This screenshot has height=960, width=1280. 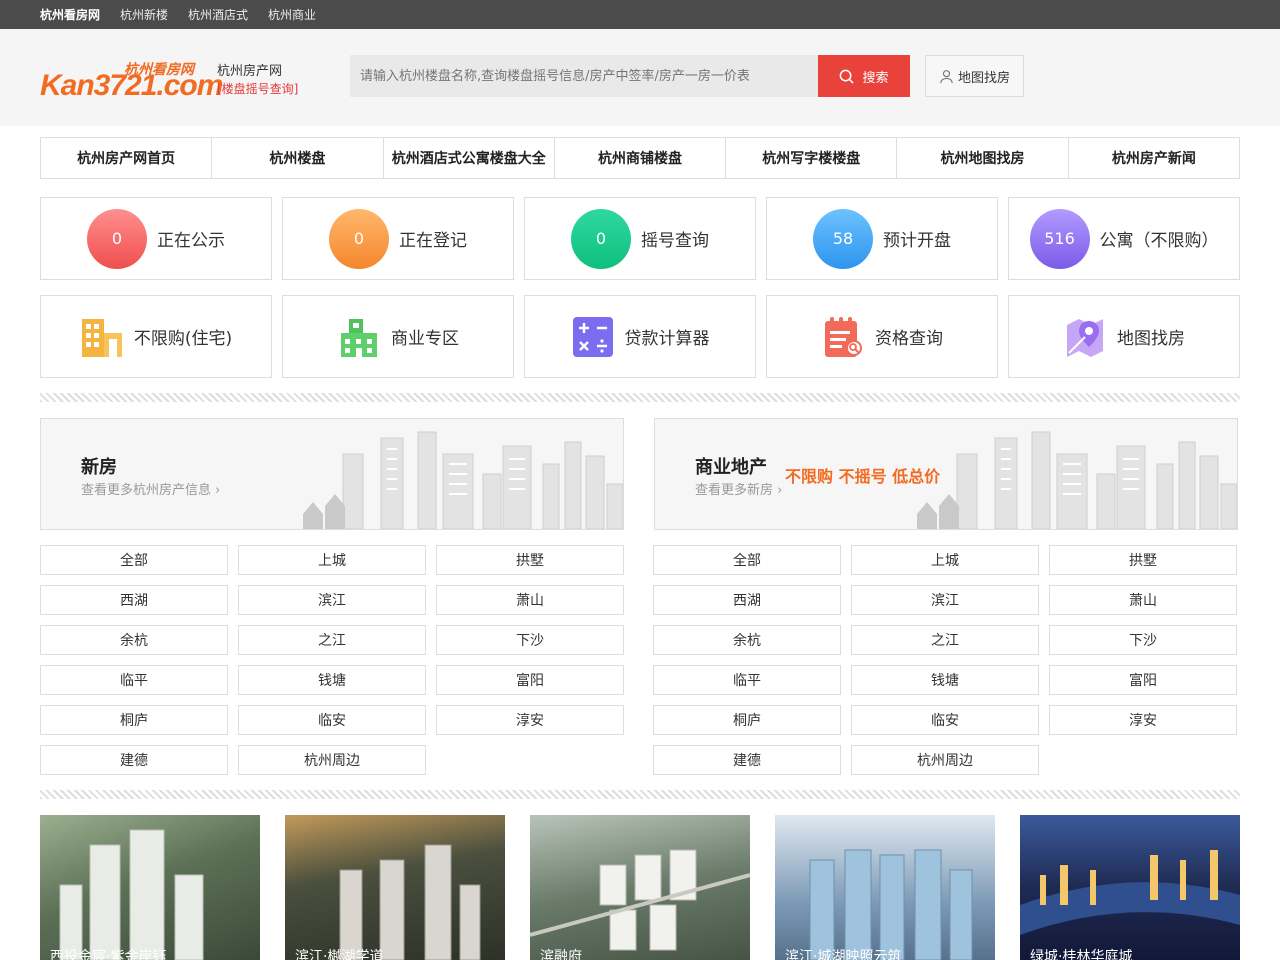 What do you see at coordinates (882, 336) in the screenshot?
I see `tool-tile-qualification: 资格查询` at bounding box center [882, 336].